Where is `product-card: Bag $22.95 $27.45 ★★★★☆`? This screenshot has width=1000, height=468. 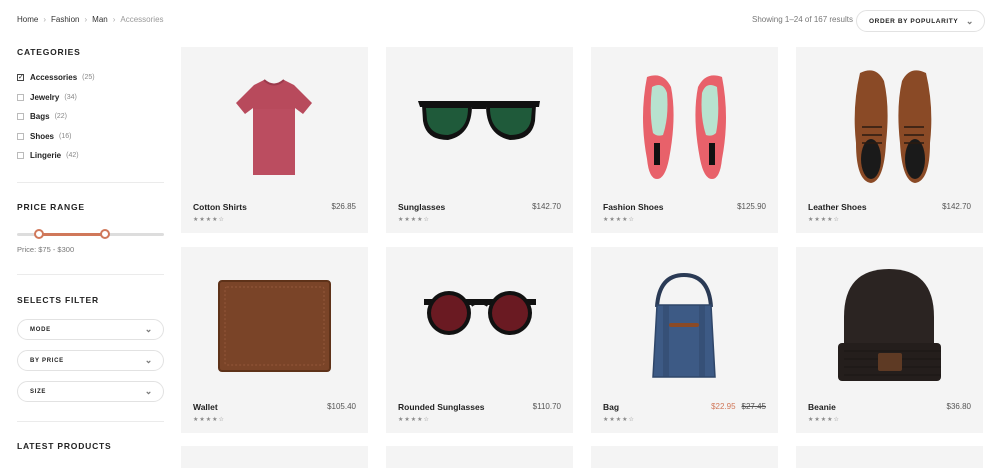
product-card: Bag $22.95 $27.45 ★★★★☆ is located at coordinates (684, 340).